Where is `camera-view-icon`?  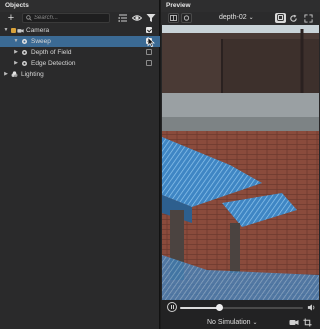 camera-view-icon is located at coordinates (186, 18).